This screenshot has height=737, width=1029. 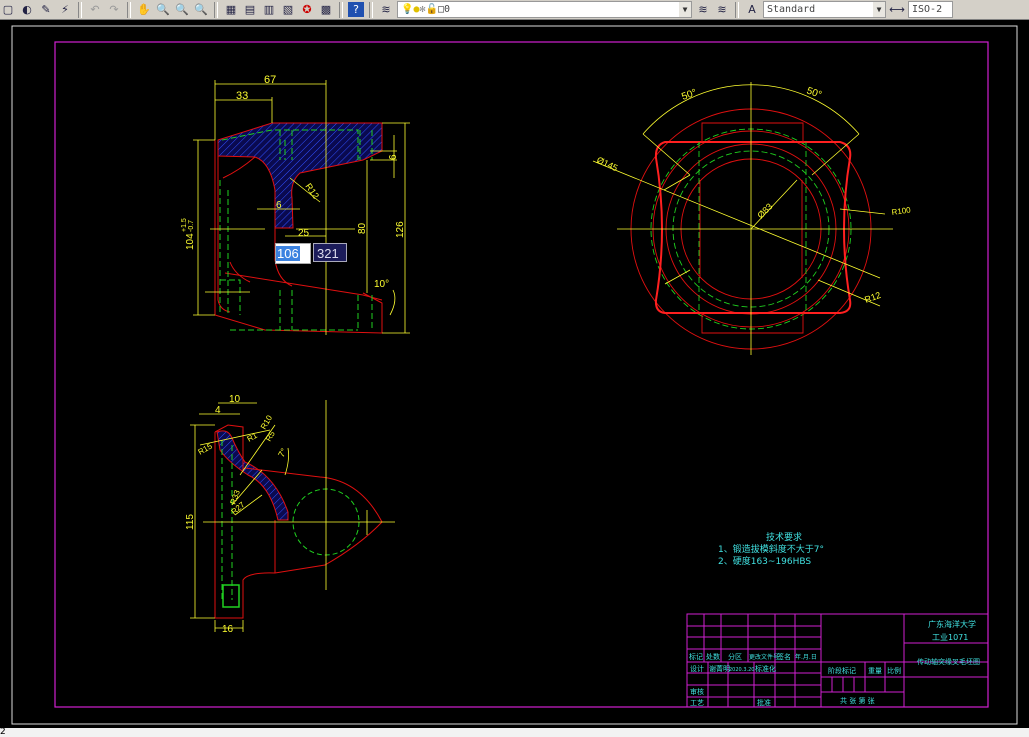 What do you see at coordinates (697, 703) in the screenshot?
I see `process-label: 工艺` at bounding box center [697, 703].